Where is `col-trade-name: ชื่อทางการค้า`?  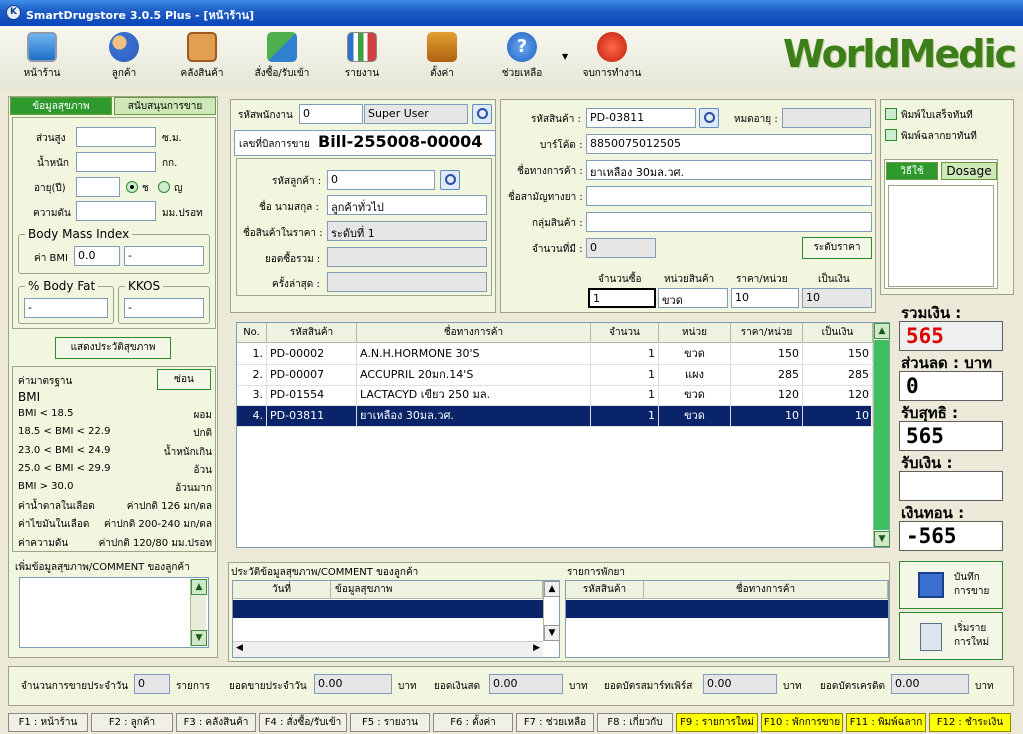
col-trade-name: ชื่อทางการค้า is located at coordinates (474, 333).